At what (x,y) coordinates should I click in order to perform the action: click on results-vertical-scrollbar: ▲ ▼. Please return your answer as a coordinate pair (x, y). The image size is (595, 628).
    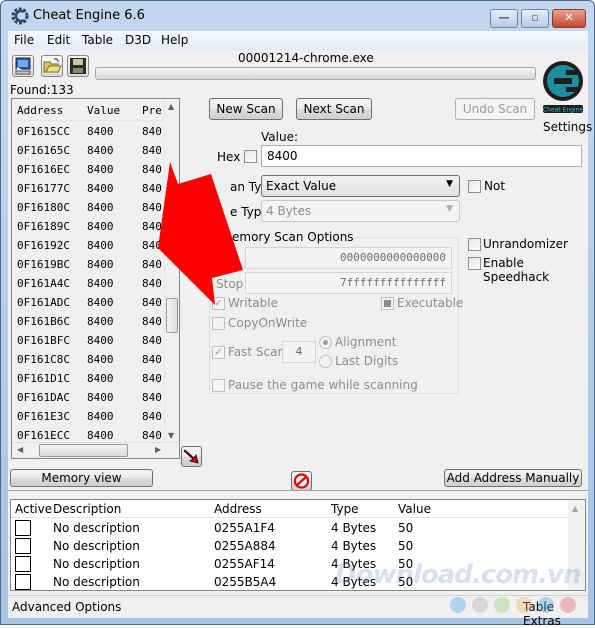
    Looking at the image, I should click on (171, 270).